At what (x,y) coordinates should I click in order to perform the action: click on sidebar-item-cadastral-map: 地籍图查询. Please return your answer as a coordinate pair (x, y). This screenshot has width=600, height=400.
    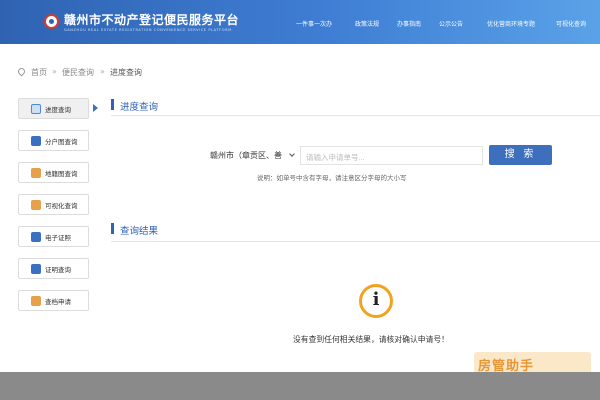
    Looking at the image, I should click on (53, 172).